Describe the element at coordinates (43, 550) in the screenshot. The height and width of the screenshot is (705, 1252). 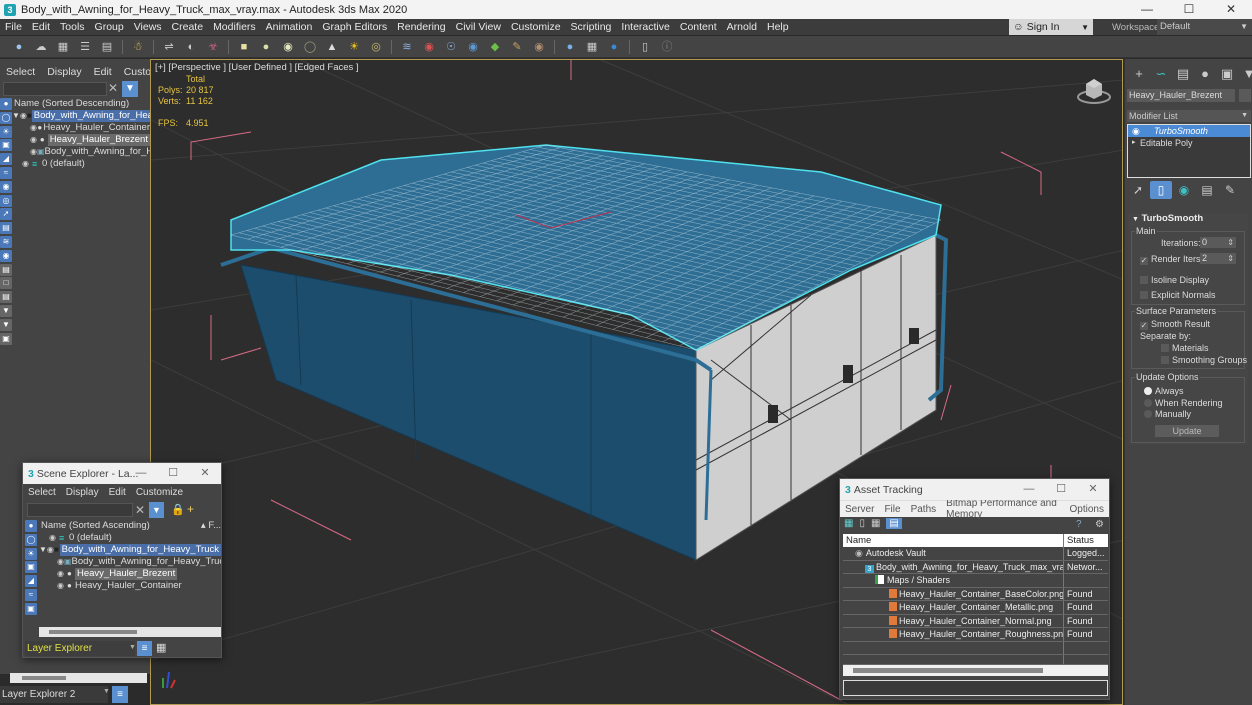
I see `expand-arrow-icon: ▼` at that location.